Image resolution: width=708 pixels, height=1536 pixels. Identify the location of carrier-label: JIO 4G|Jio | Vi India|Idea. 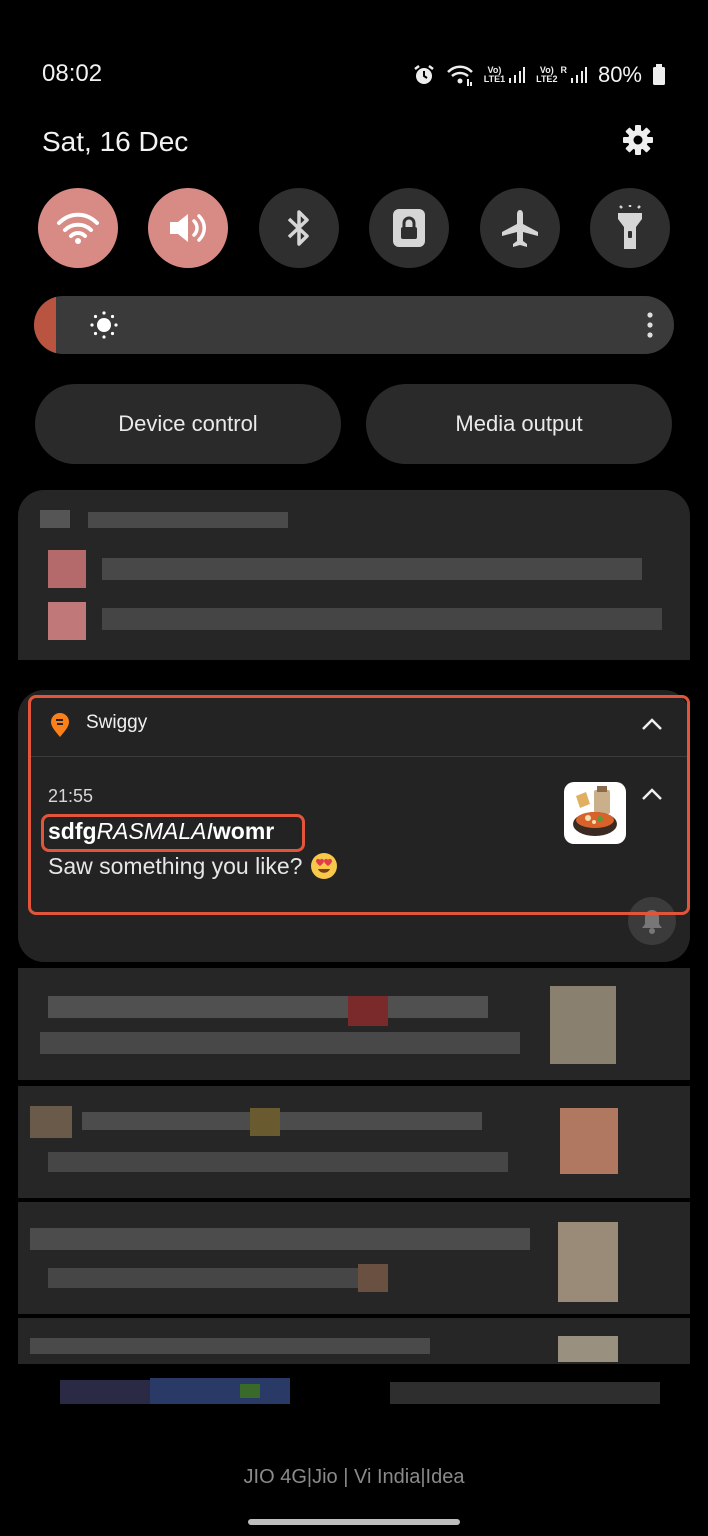
(354, 1477).